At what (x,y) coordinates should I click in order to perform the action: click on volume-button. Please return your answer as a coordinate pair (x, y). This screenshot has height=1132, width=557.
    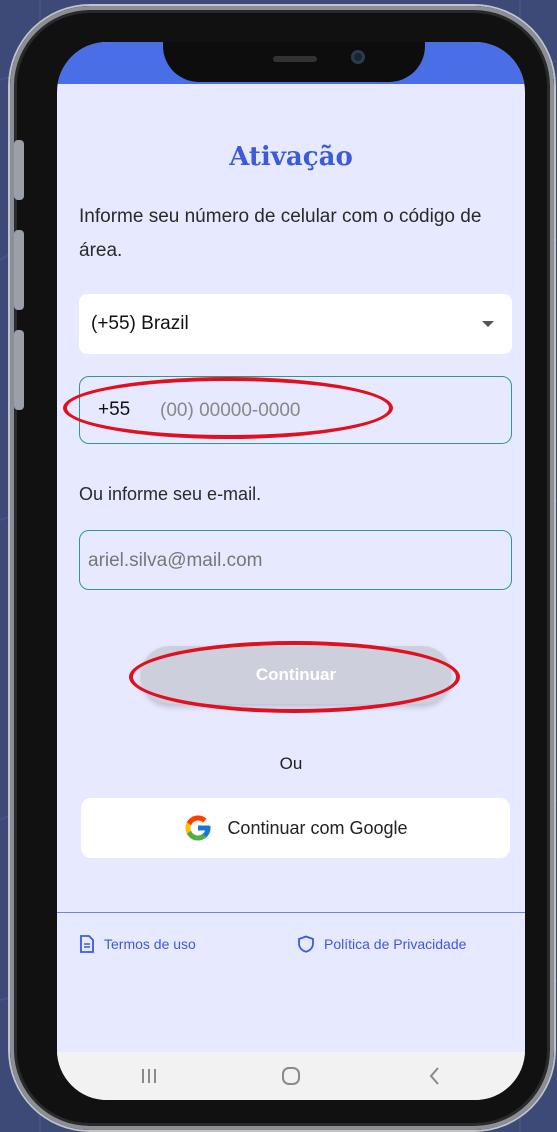
    Looking at the image, I should click on (19, 170).